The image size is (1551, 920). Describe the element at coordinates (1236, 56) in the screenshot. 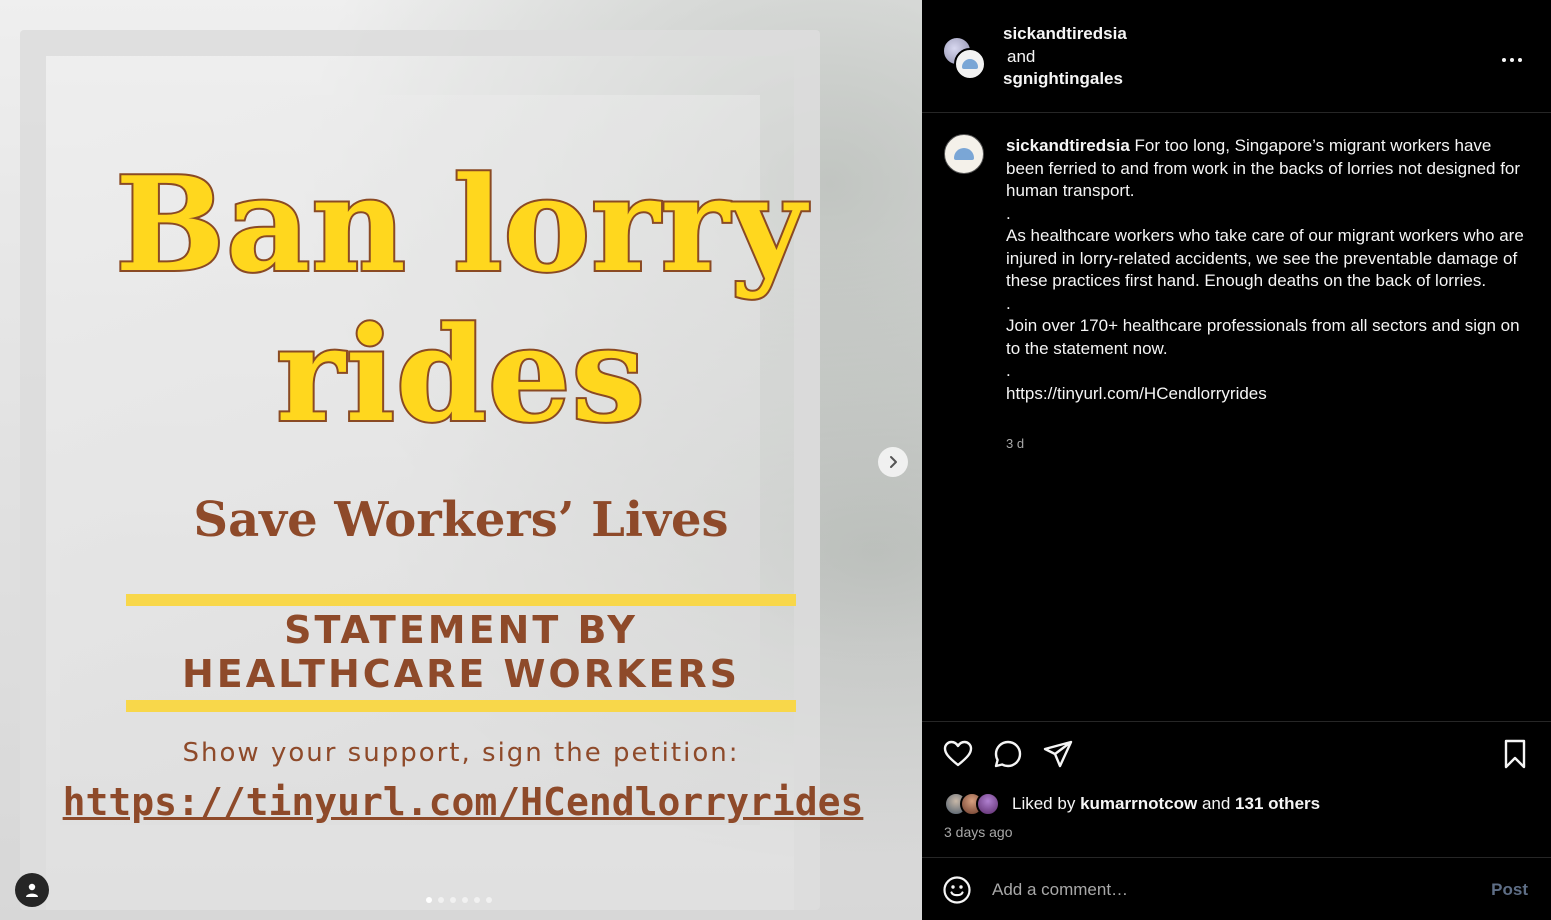

I see `post-header: sickandtiredsia and sgnightingales` at that location.